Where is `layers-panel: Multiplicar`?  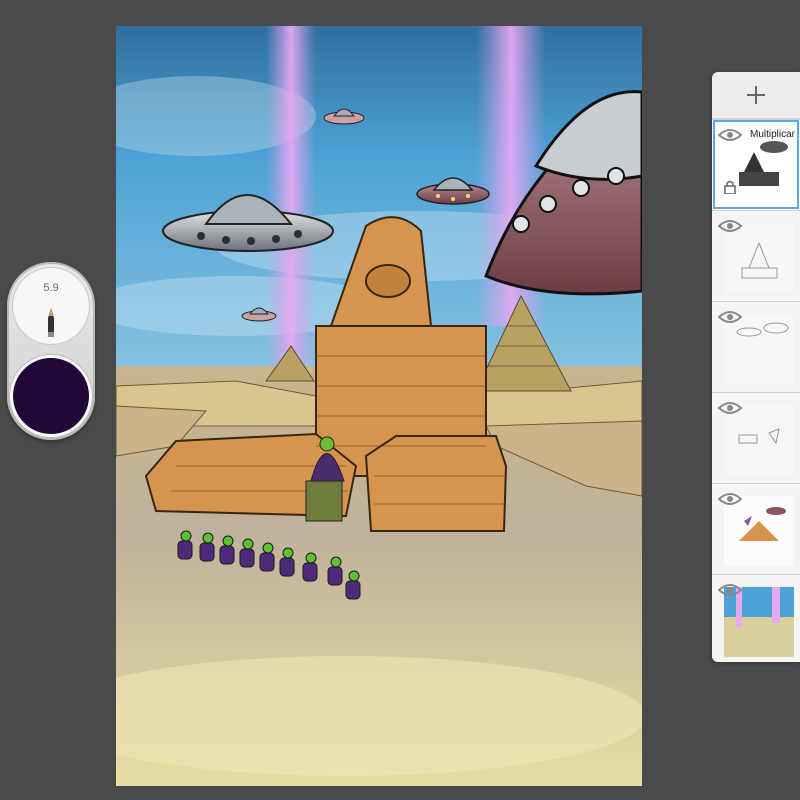 layers-panel: Multiplicar is located at coordinates (756, 367).